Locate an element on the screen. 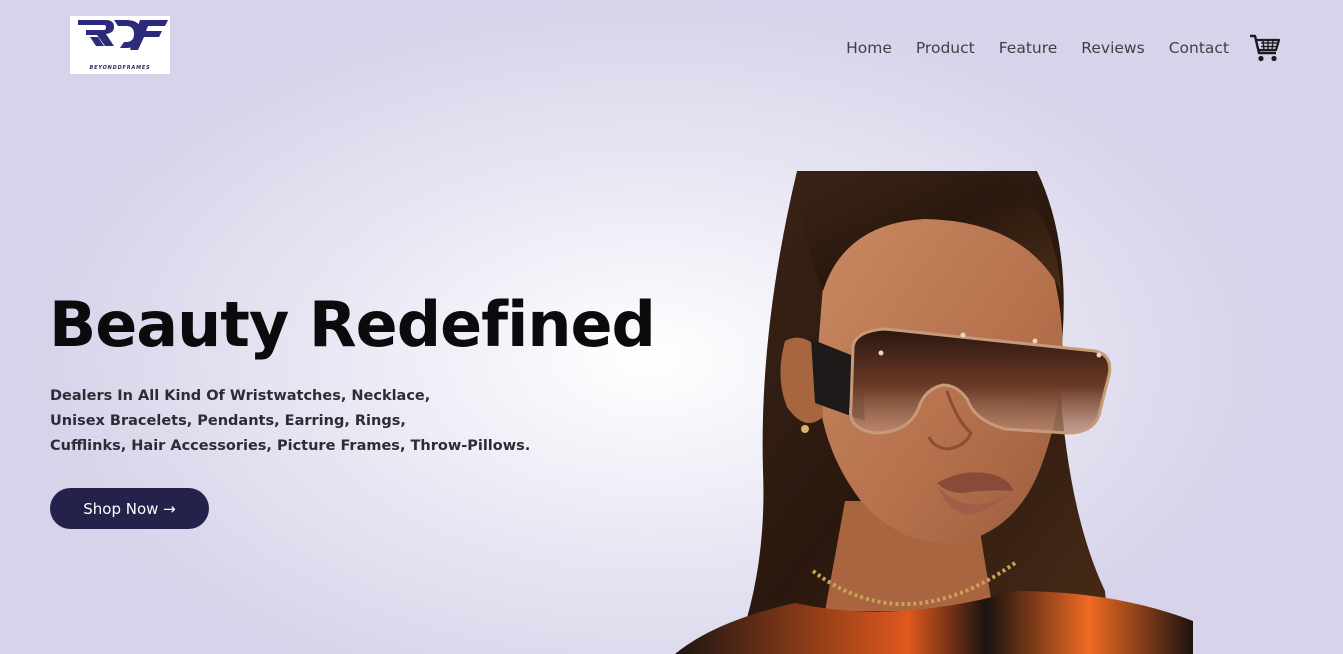  nav-reviews: Reviews is located at coordinates (1112, 48).